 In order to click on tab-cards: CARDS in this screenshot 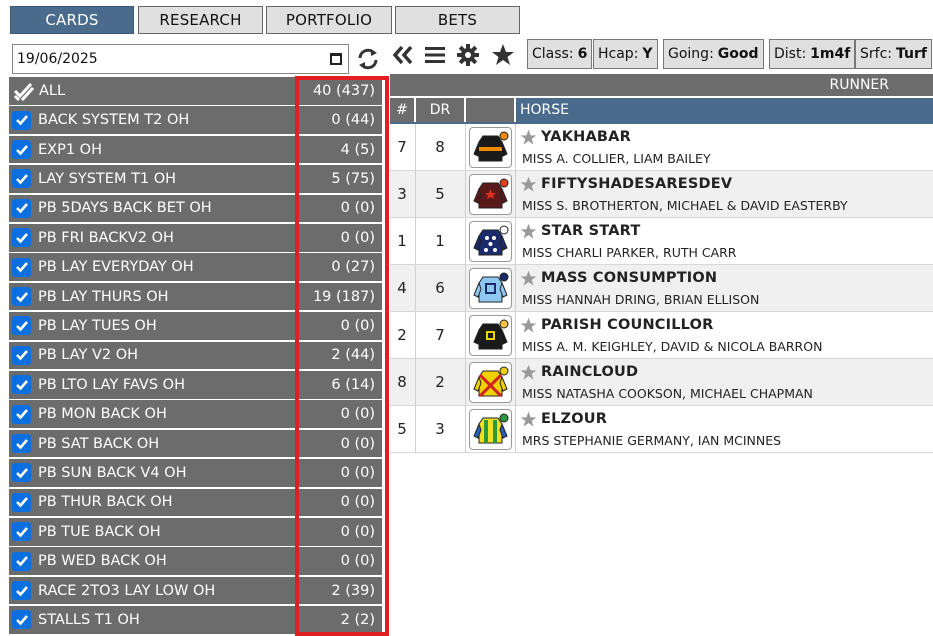, I will do `click(72, 20)`.